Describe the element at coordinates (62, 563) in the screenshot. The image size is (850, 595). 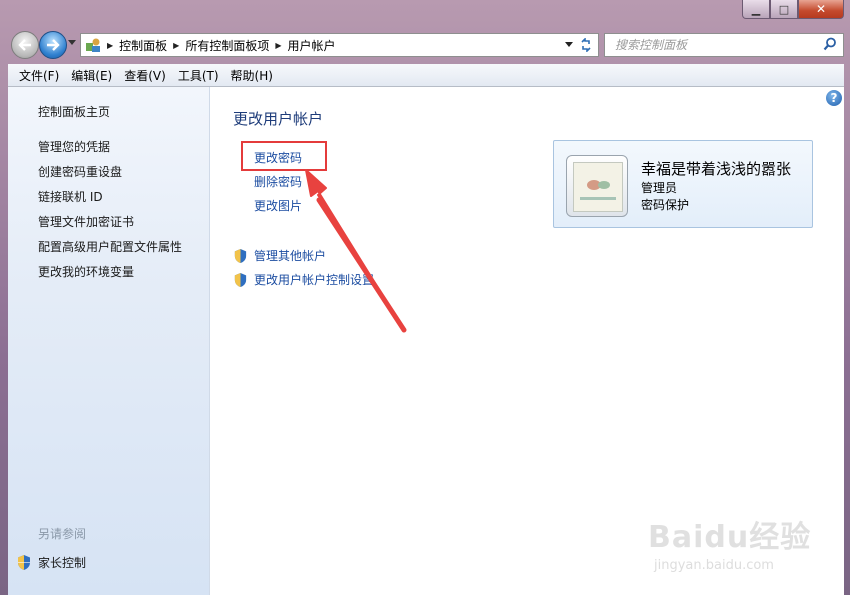
I see `parental-controls-label: 家长控制` at that location.